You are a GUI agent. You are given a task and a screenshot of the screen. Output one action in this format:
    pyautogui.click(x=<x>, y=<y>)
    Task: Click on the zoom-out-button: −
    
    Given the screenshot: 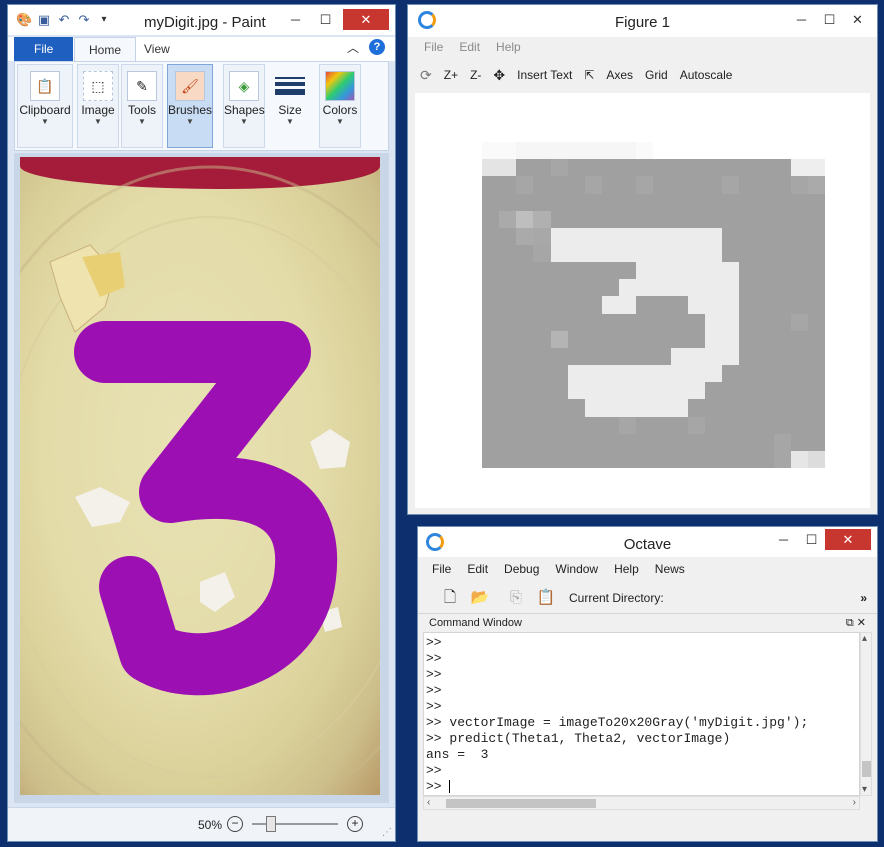 What is the action you would take?
    pyautogui.click(x=235, y=824)
    